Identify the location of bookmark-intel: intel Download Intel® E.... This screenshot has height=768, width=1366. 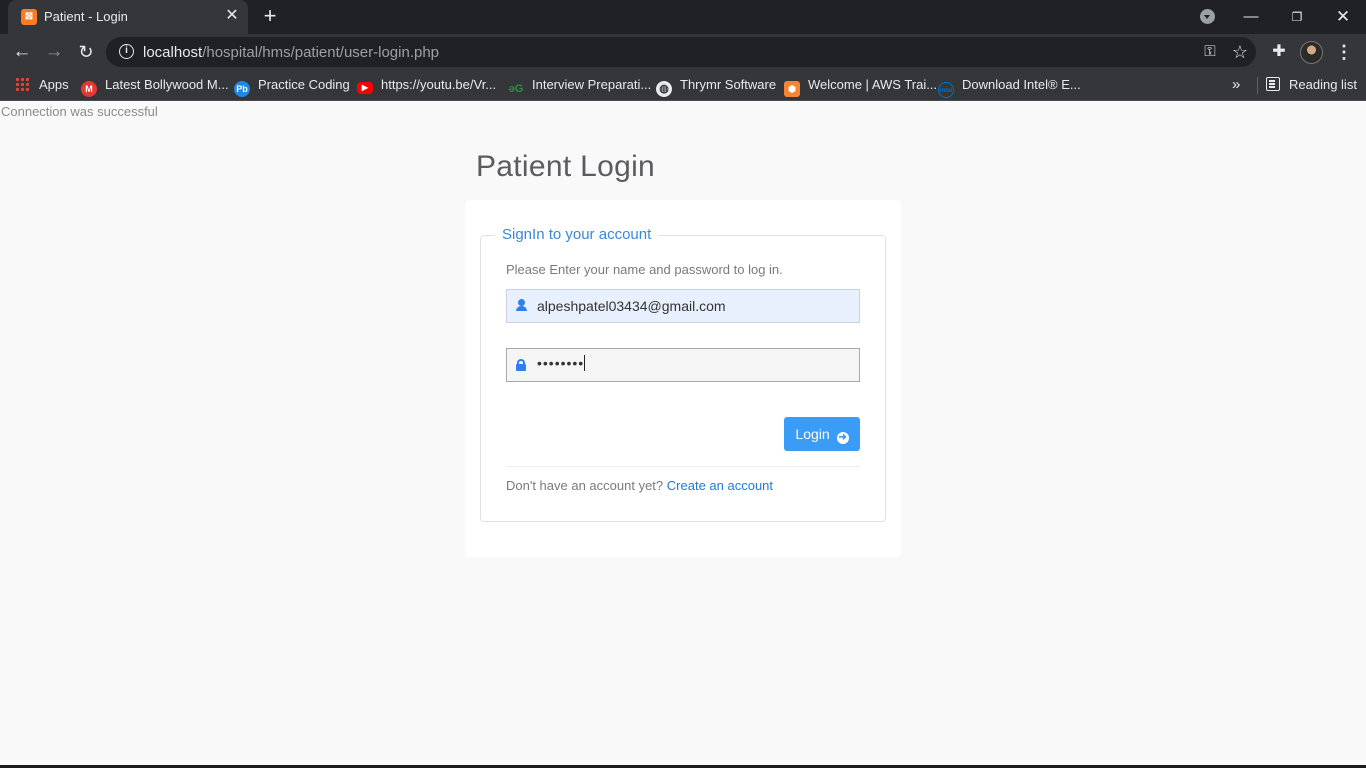
(1009, 87).